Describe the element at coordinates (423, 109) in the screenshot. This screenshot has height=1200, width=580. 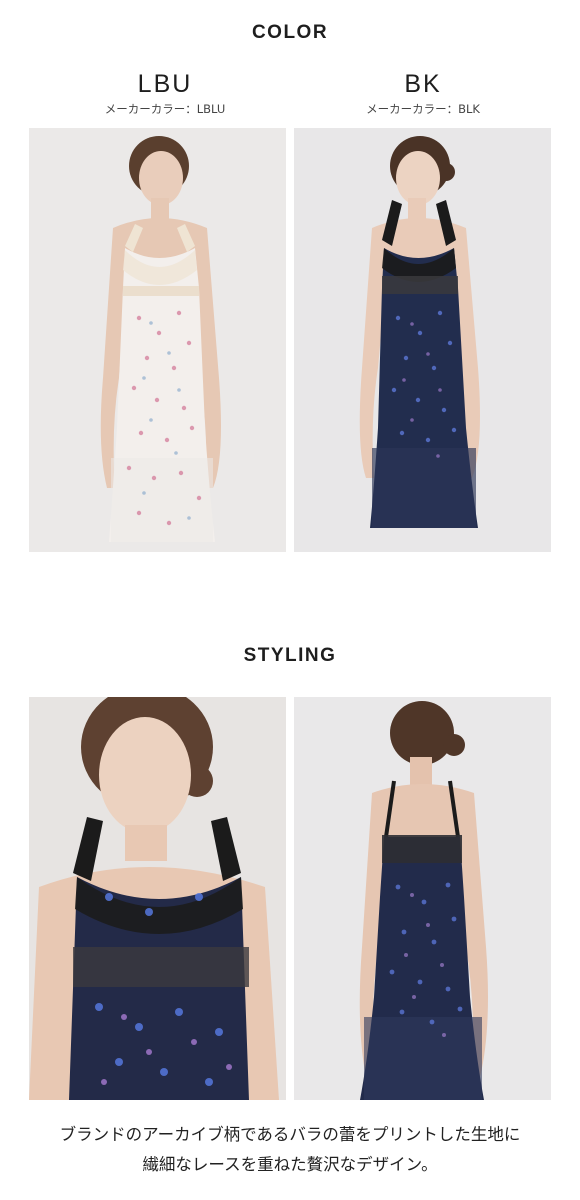
I see `variant-maker-color-bk: メーカーカラー：BLK` at that location.